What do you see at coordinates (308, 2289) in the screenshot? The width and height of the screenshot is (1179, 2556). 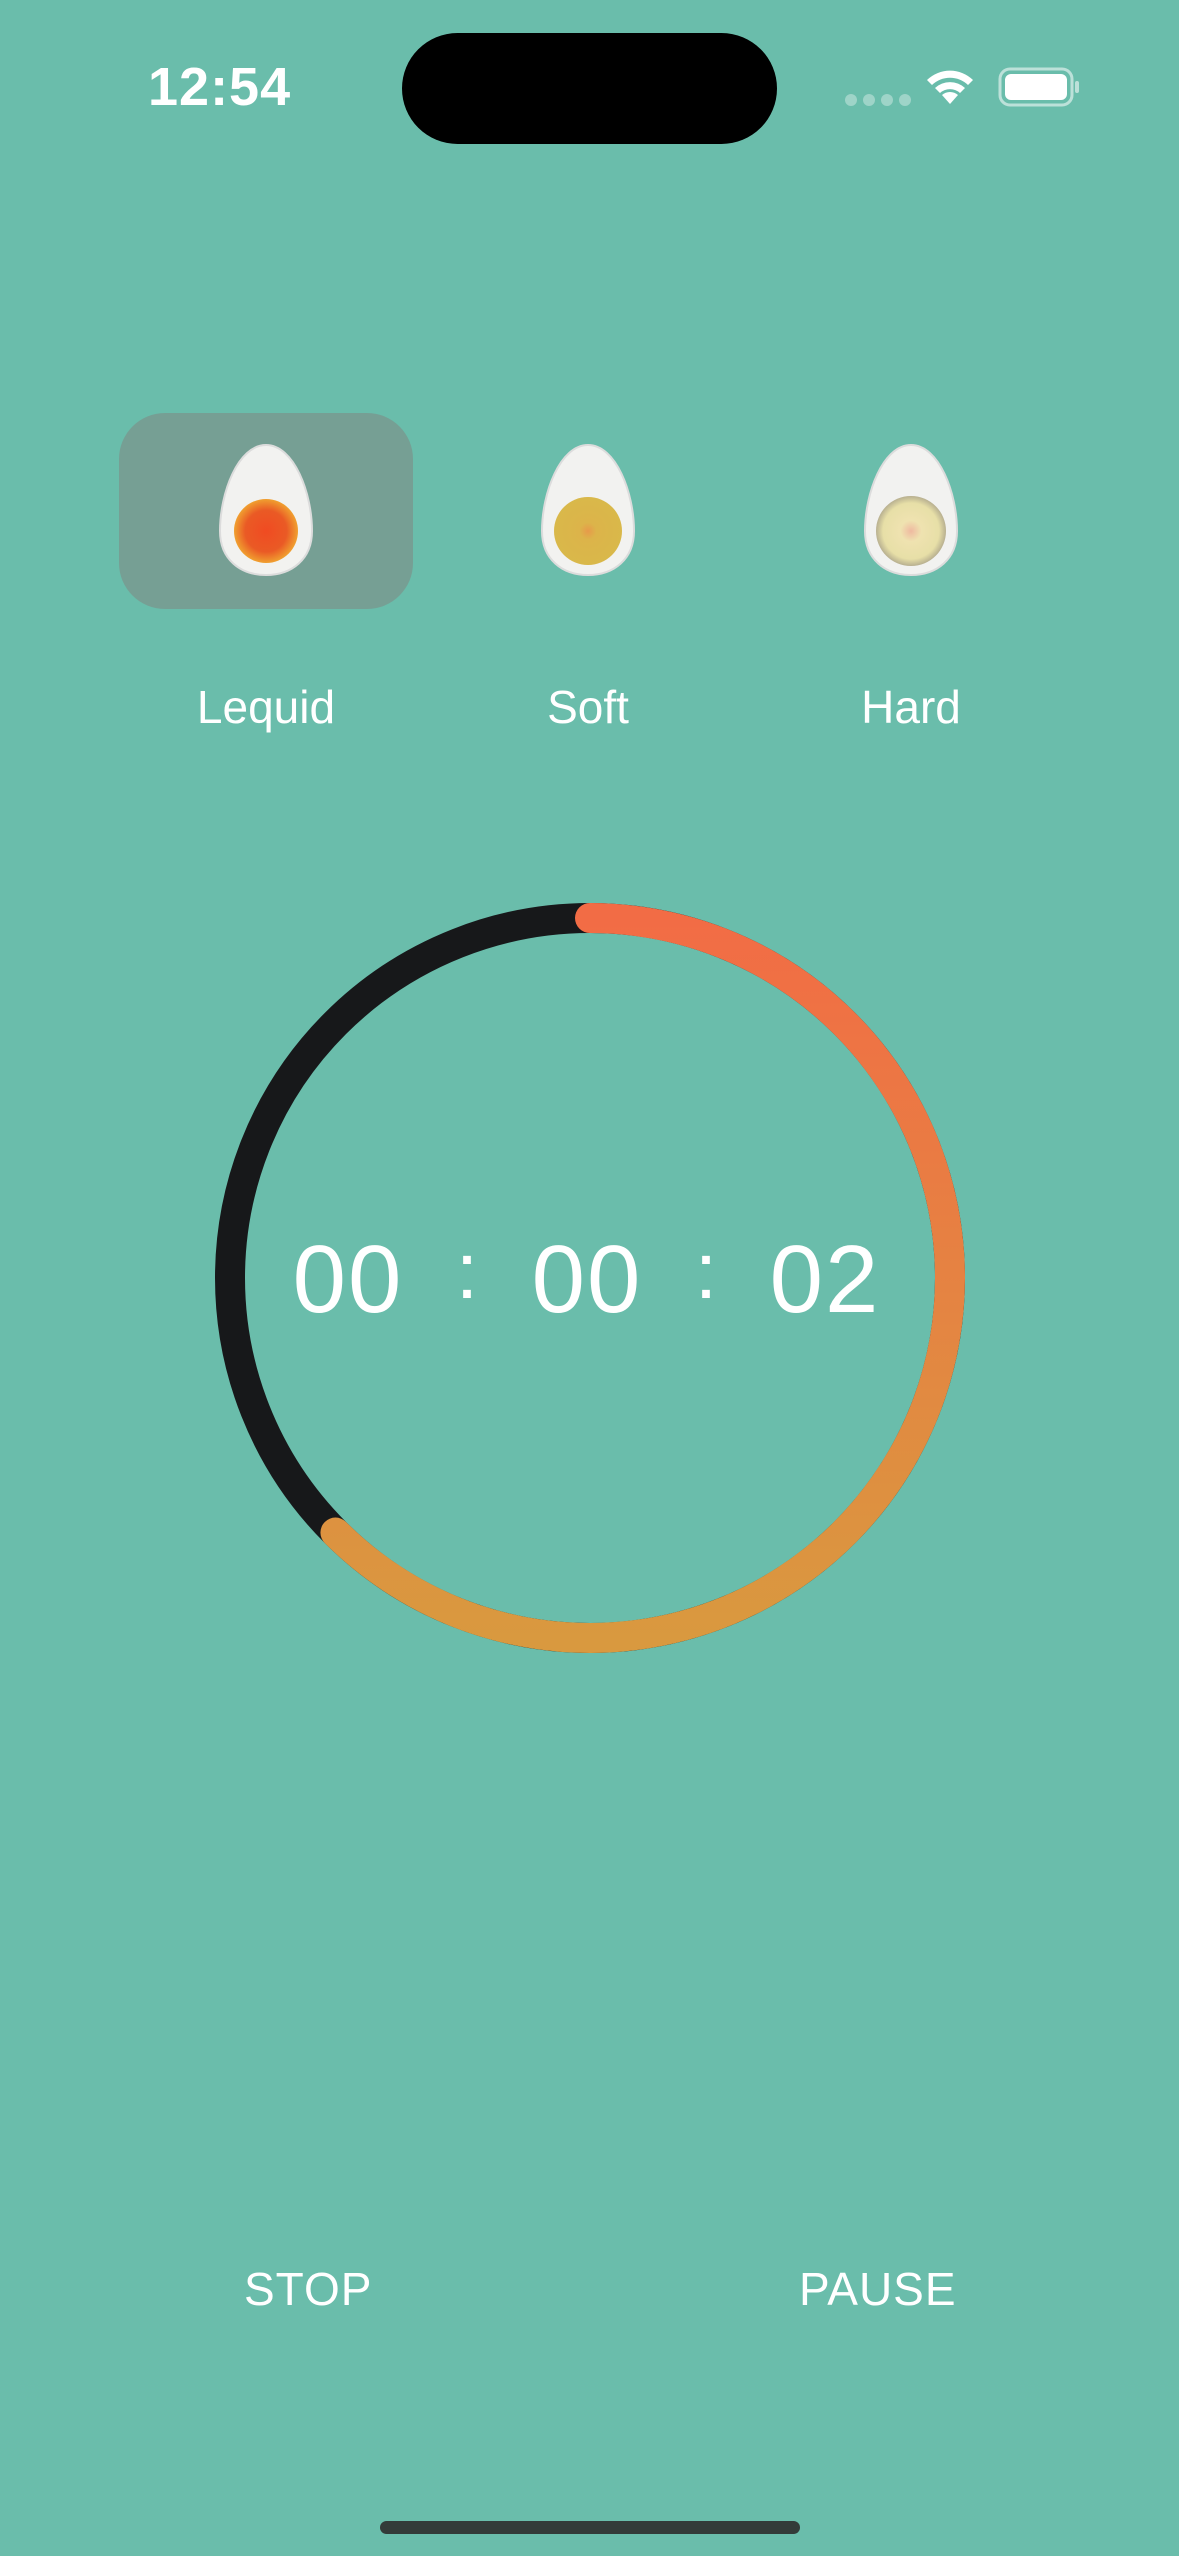 I see `stop-button: STOP` at bounding box center [308, 2289].